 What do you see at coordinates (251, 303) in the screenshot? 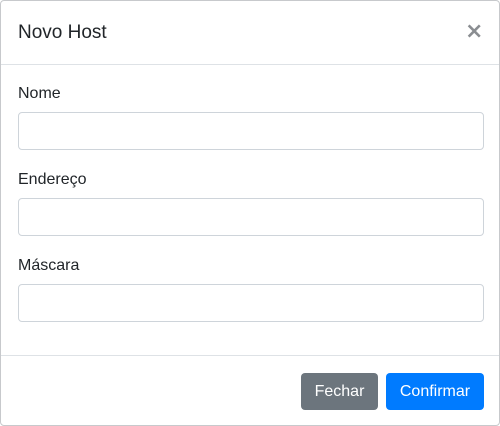
I see `mask-input` at bounding box center [251, 303].